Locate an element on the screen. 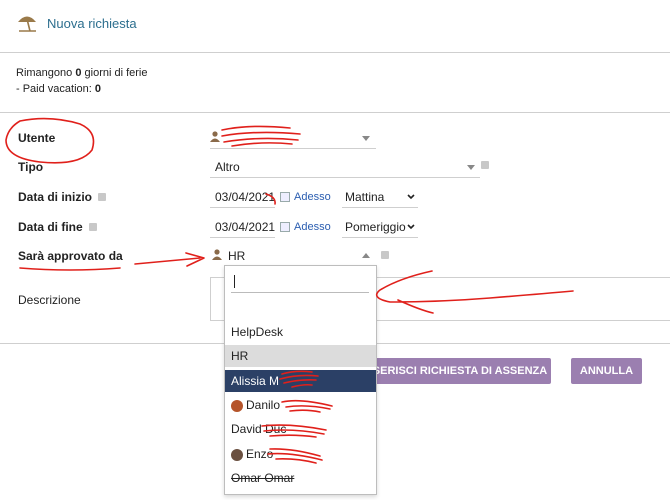  annotation-circle is located at coordinates (50, 140).